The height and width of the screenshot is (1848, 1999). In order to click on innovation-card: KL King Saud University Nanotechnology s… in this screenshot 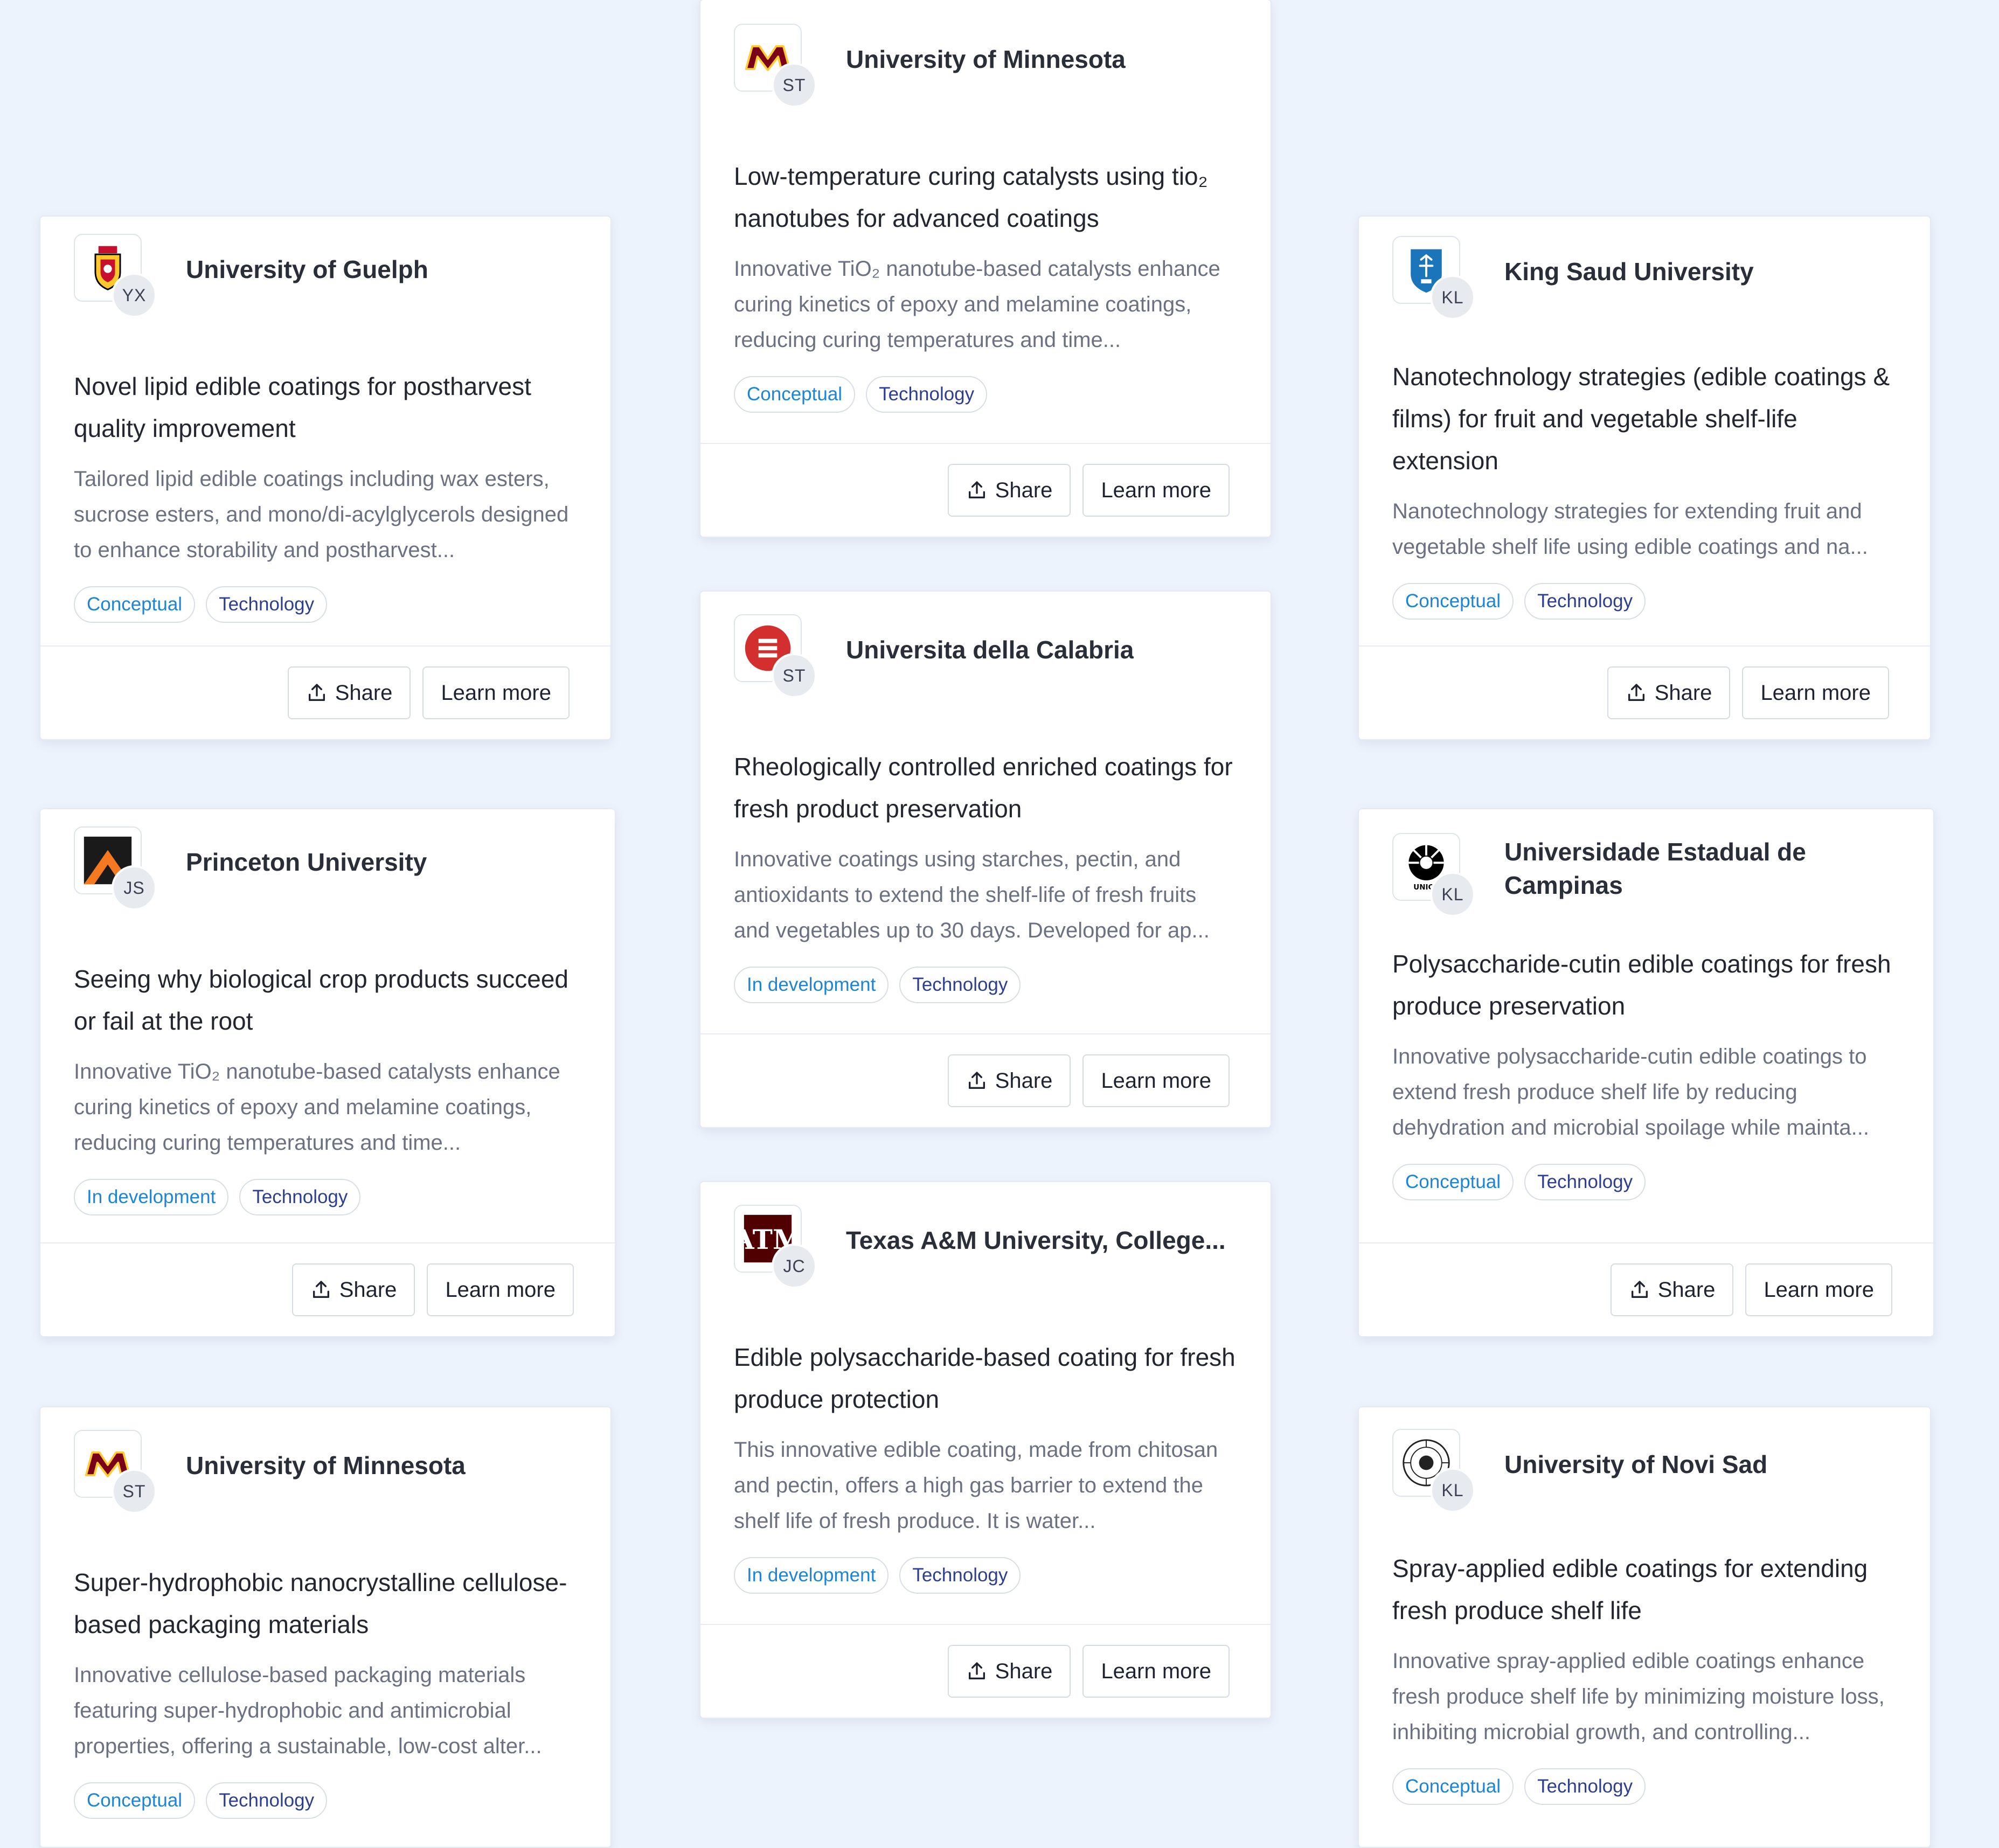, I will do `click(1645, 478)`.